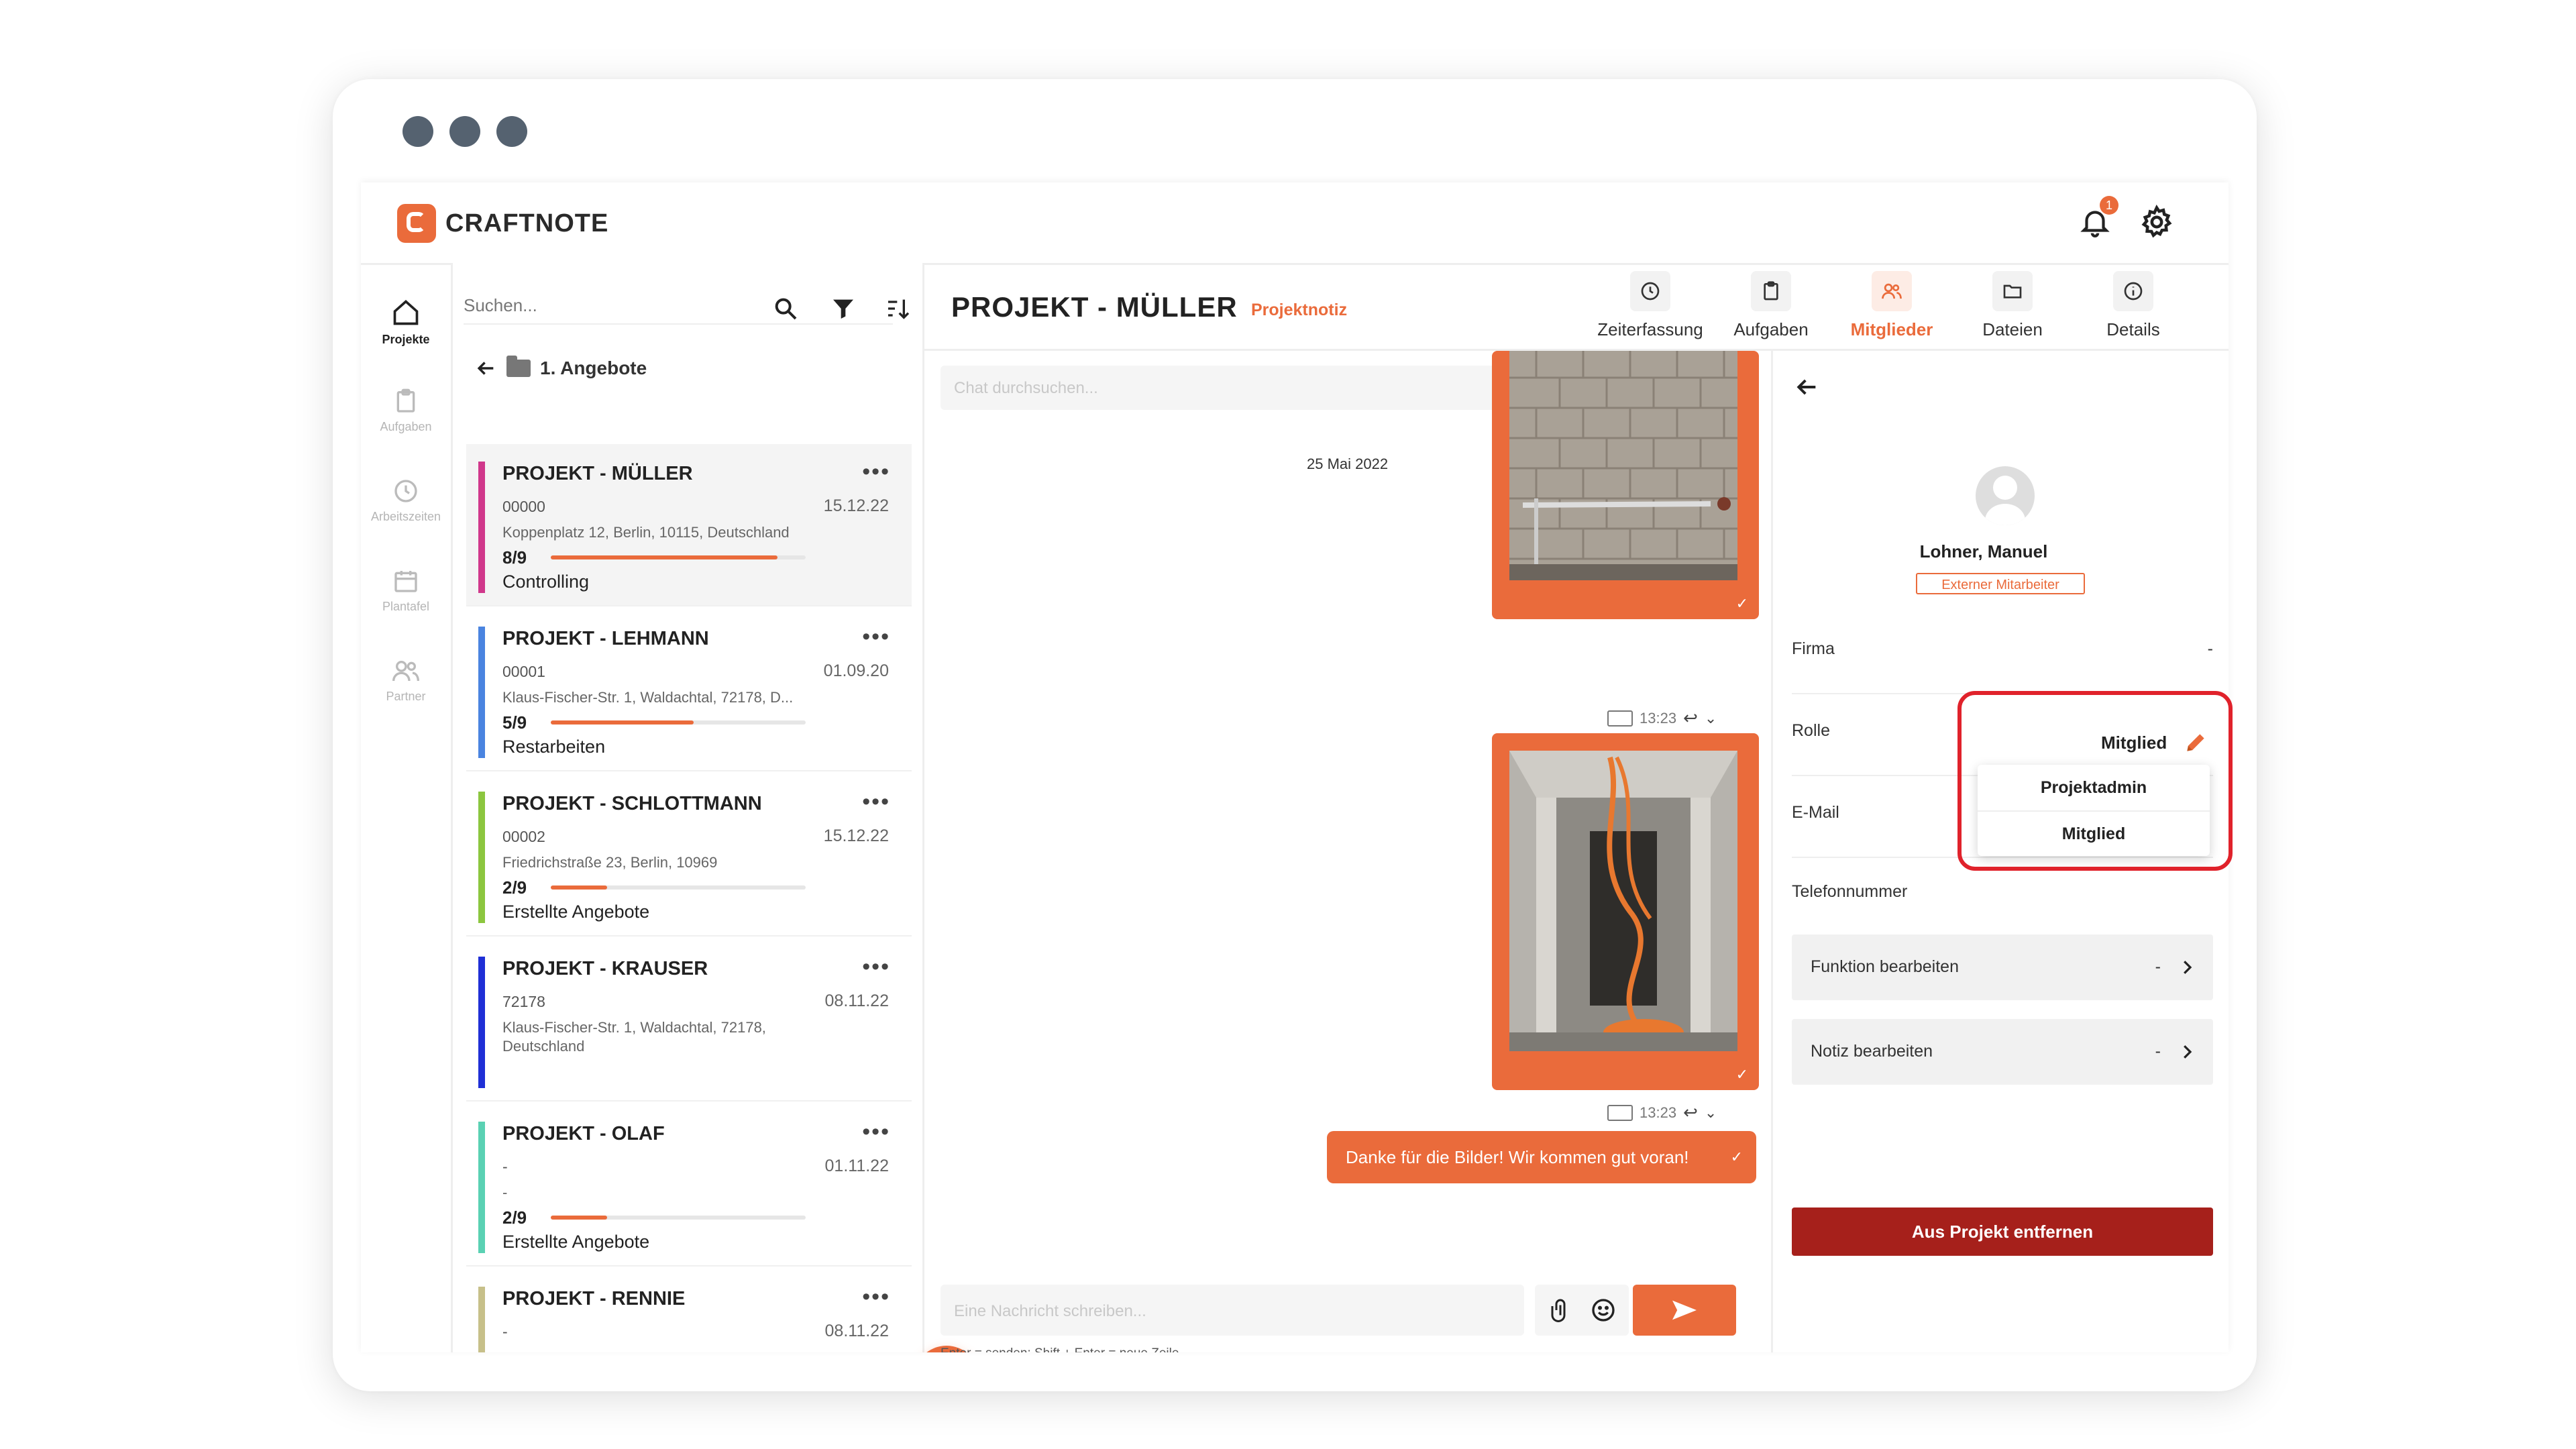 This screenshot has height=1449, width=2576. What do you see at coordinates (406, 411) in the screenshot?
I see `nav-item-aufgaben: Aufgaben` at bounding box center [406, 411].